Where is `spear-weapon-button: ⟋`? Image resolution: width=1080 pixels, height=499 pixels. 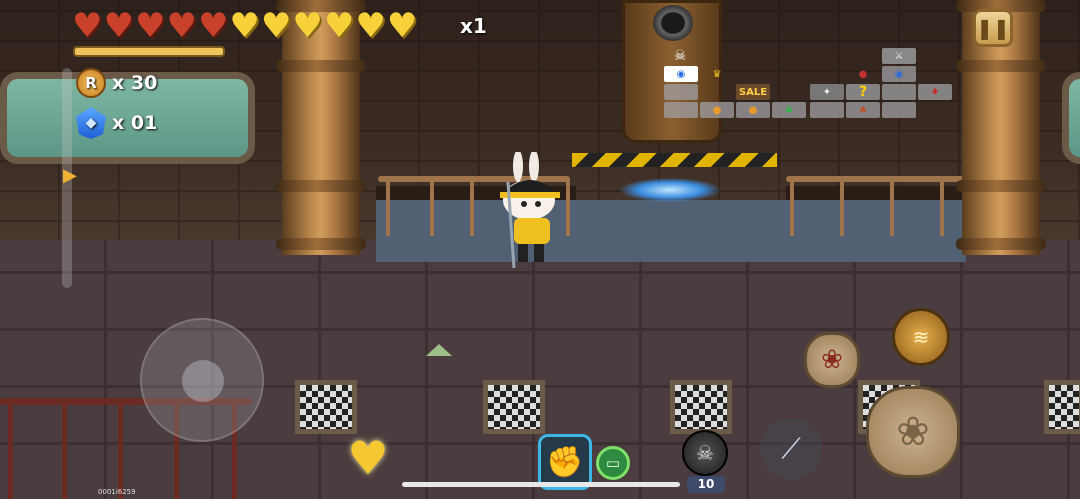 spear-weapon-button: ⟋ is located at coordinates (791, 449).